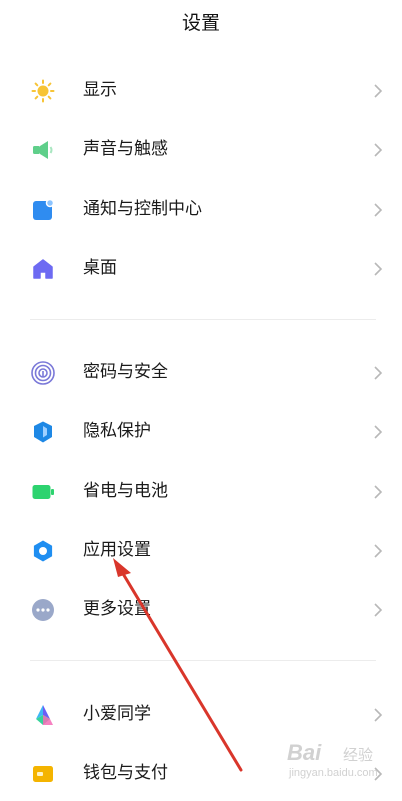 The image size is (402, 801). What do you see at coordinates (201, 90) in the screenshot?
I see `settings-item-display: 显示` at bounding box center [201, 90].